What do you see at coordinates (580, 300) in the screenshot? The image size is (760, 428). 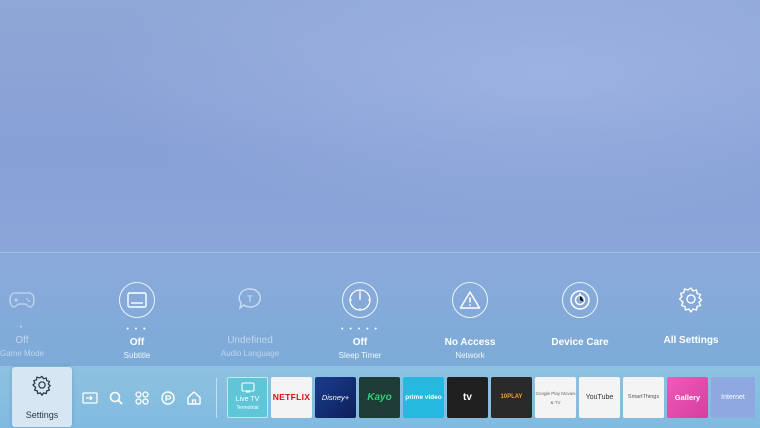 I see `device-care-icon` at bounding box center [580, 300].